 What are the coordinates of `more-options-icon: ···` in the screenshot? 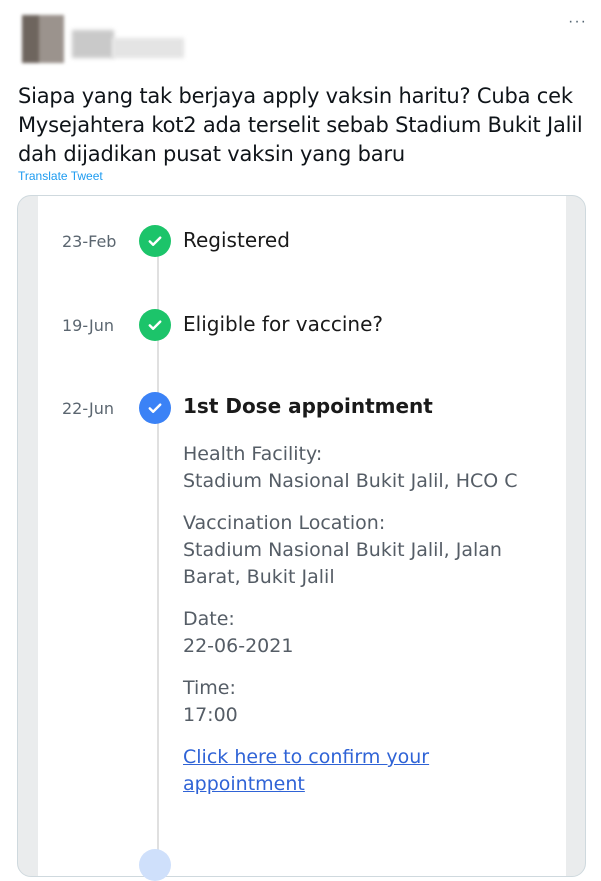 It's located at (577, 22).